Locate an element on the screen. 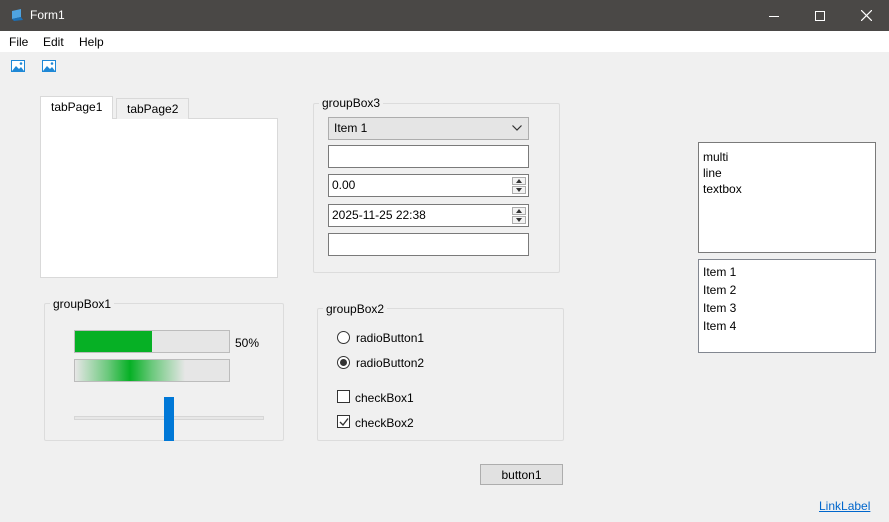 This screenshot has height=522, width=889. radio-selected-dot is located at coordinates (343, 362).